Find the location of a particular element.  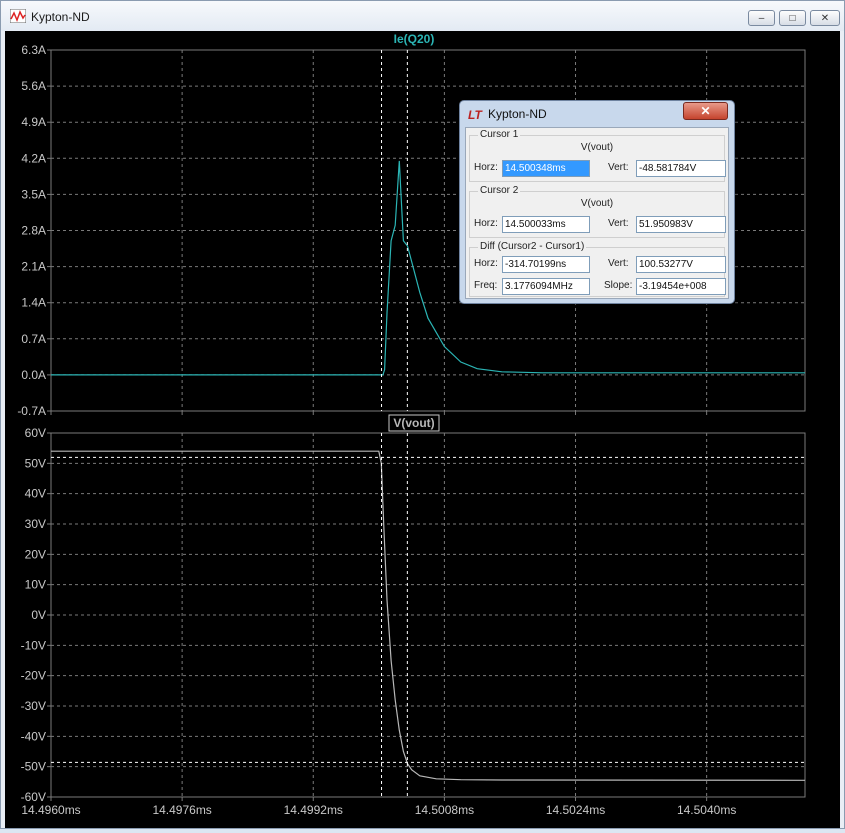

diff-freq-field: 3.1776094MHz is located at coordinates (546, 286).